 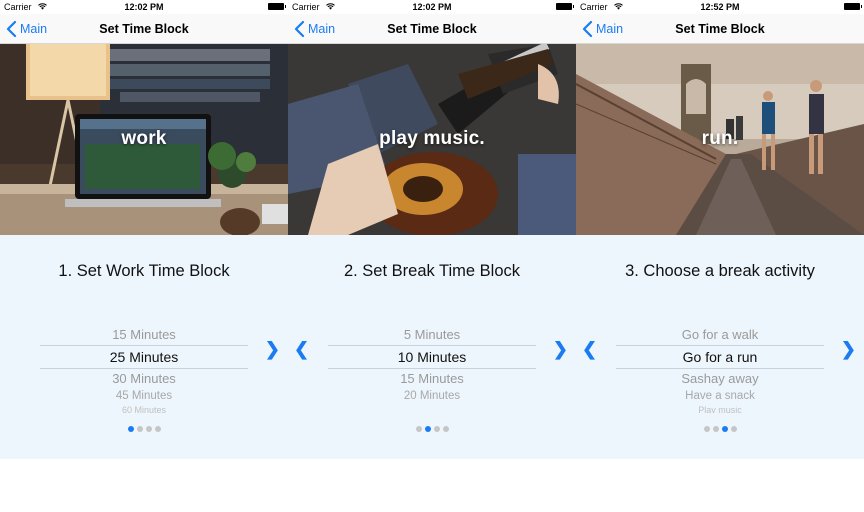 What do you see at coordinates (144, 396) in the screenshot?
I see `picker-option: 45 Minutes` at bounding box center [144, 396].